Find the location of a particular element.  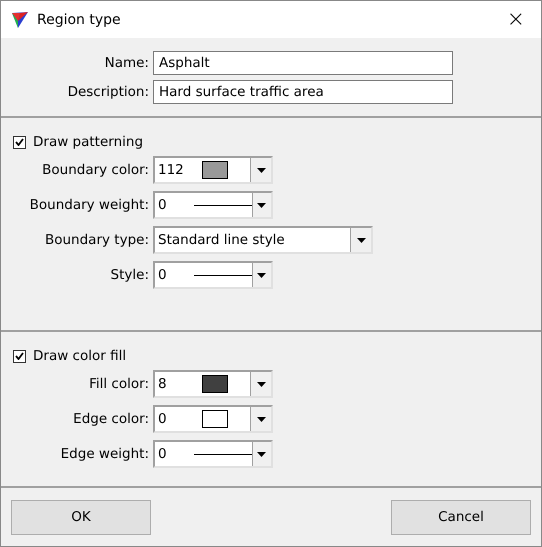

dialog-button: Cancel is located at coordinates (461, 517).